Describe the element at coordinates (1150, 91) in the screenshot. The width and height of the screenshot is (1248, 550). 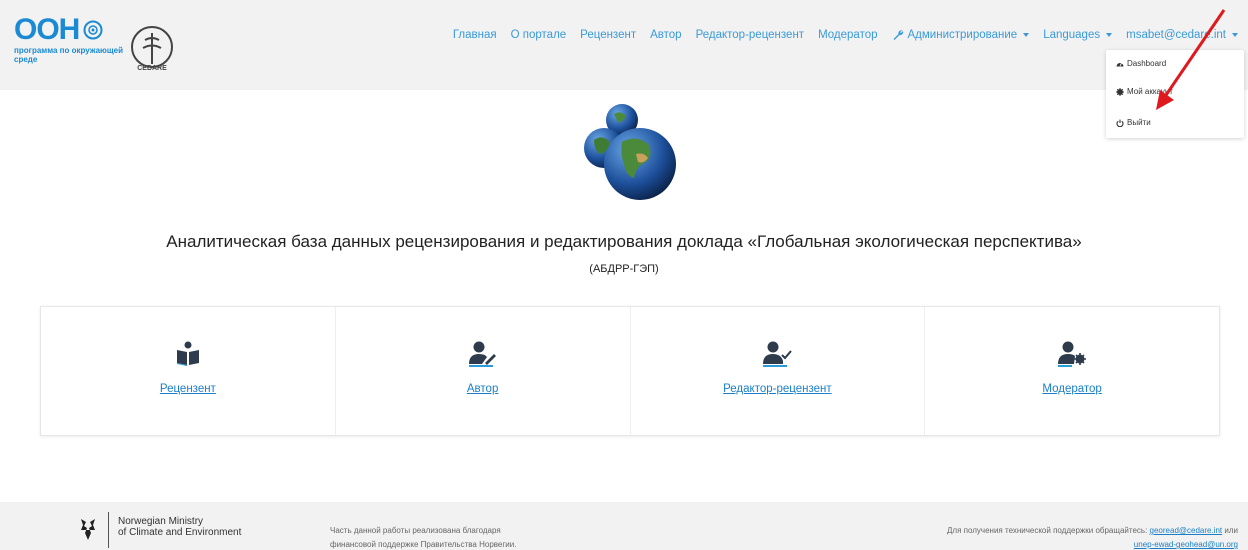
I see `menu-item-my-account-label: Мой аккаунт` at that location.